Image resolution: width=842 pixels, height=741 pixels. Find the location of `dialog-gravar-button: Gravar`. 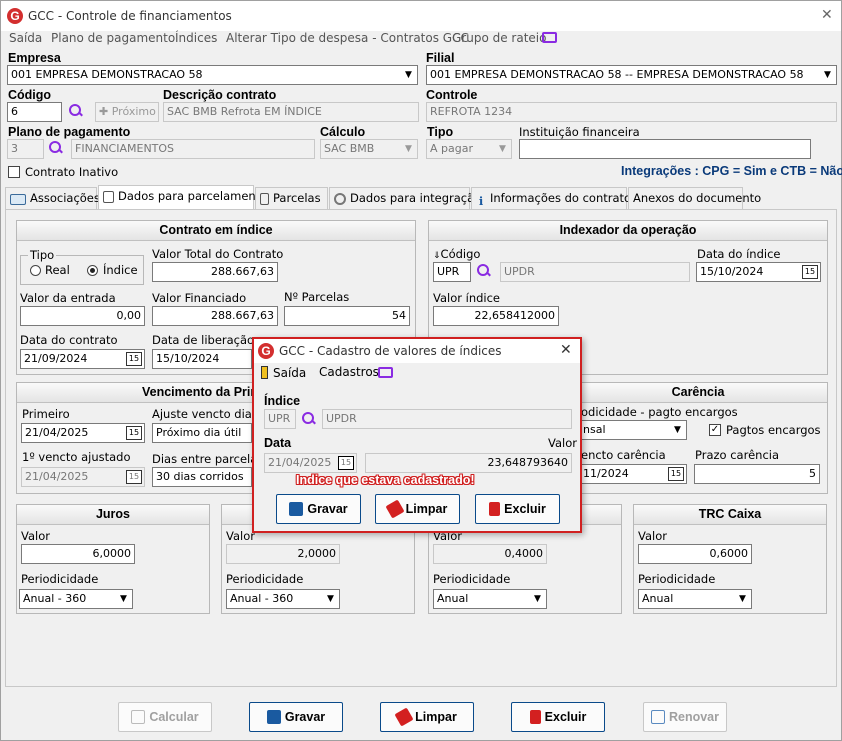

dialog-gravar-button: Gravar is located at coordinates (318, 509).